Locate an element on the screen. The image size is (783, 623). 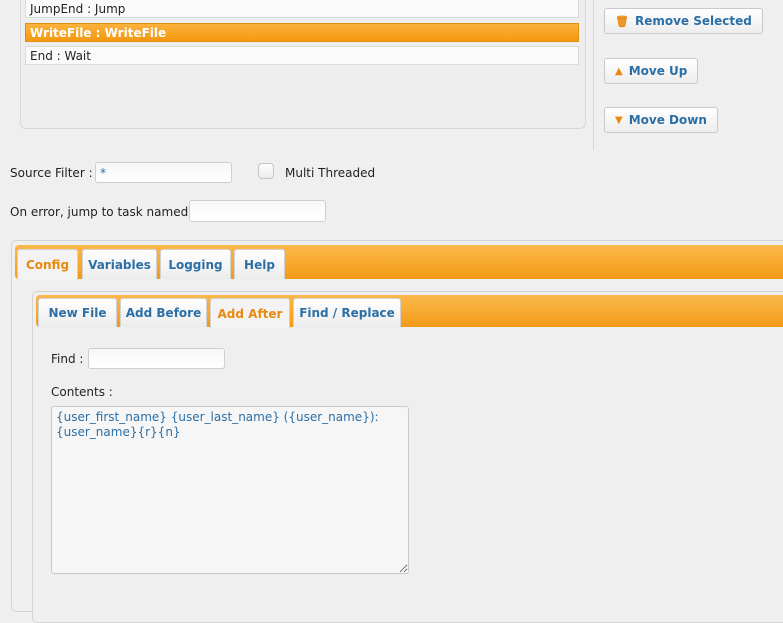
tab-label: Logging is located at coordinates (195, 264).